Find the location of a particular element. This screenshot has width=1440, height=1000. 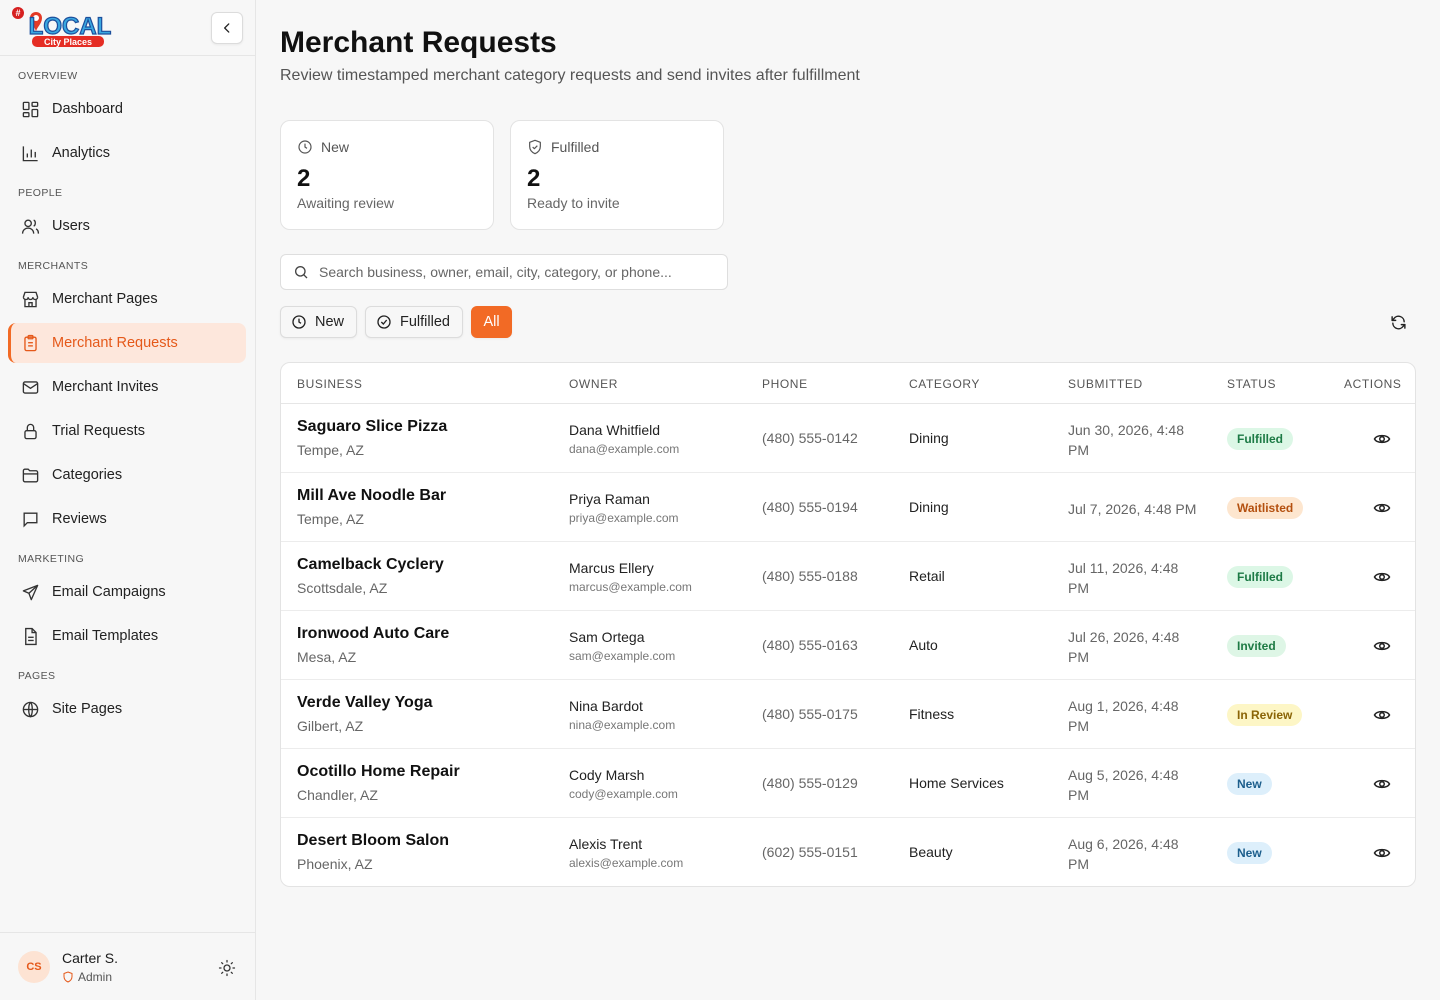

sidebar-item-dashboard: Dashboard is located at coordinates (127, 109).